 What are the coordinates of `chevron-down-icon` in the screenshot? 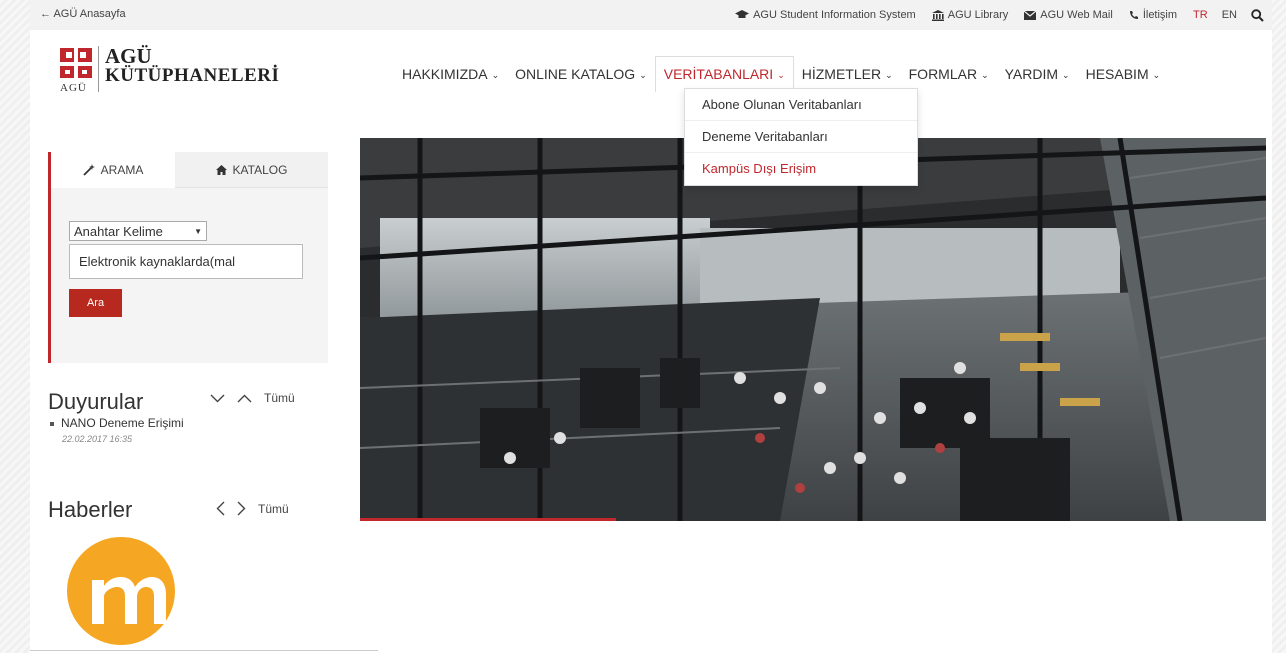 It's located at (217, 398).